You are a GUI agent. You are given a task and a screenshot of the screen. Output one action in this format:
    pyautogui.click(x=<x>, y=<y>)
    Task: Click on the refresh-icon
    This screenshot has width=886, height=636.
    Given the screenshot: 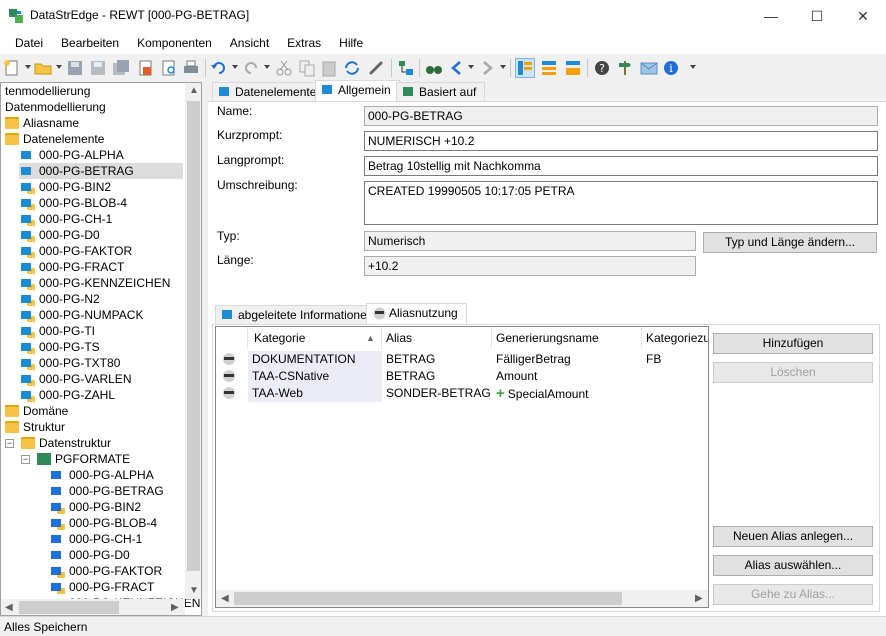 What is the action you would take?
    pyautogui.click(x=352, y=68)
    